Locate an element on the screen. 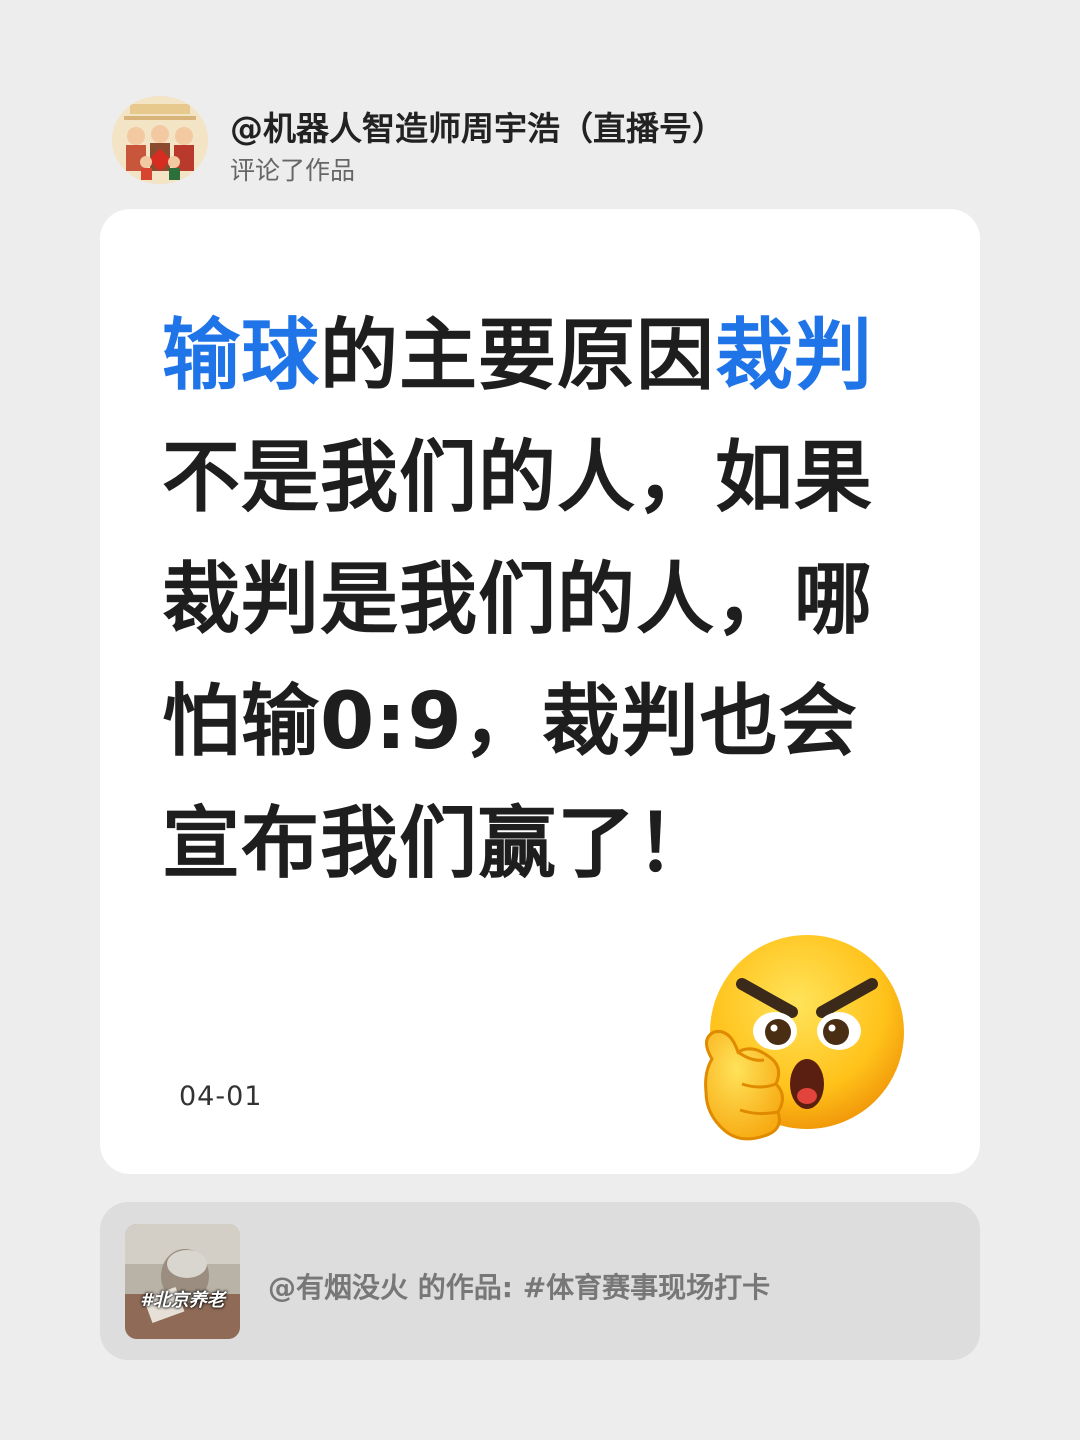 The width and height of the screenshot is (1080, 1440). work-thumbnail: #北京养老 is located at coordinates (182, 1281).